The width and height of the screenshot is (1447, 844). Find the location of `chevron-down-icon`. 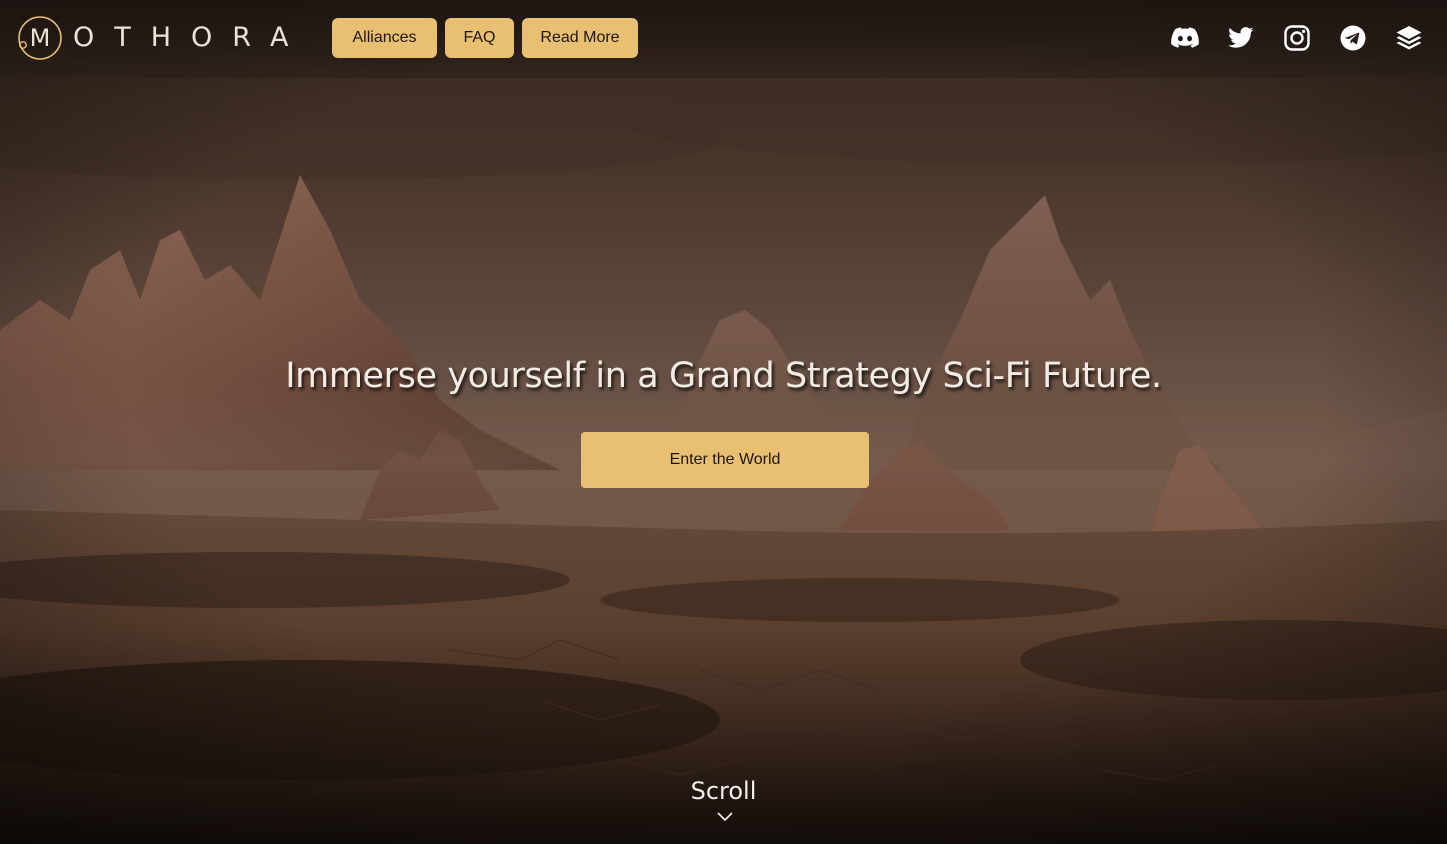

chevron-down-icon is located at coordinates (725, 817).